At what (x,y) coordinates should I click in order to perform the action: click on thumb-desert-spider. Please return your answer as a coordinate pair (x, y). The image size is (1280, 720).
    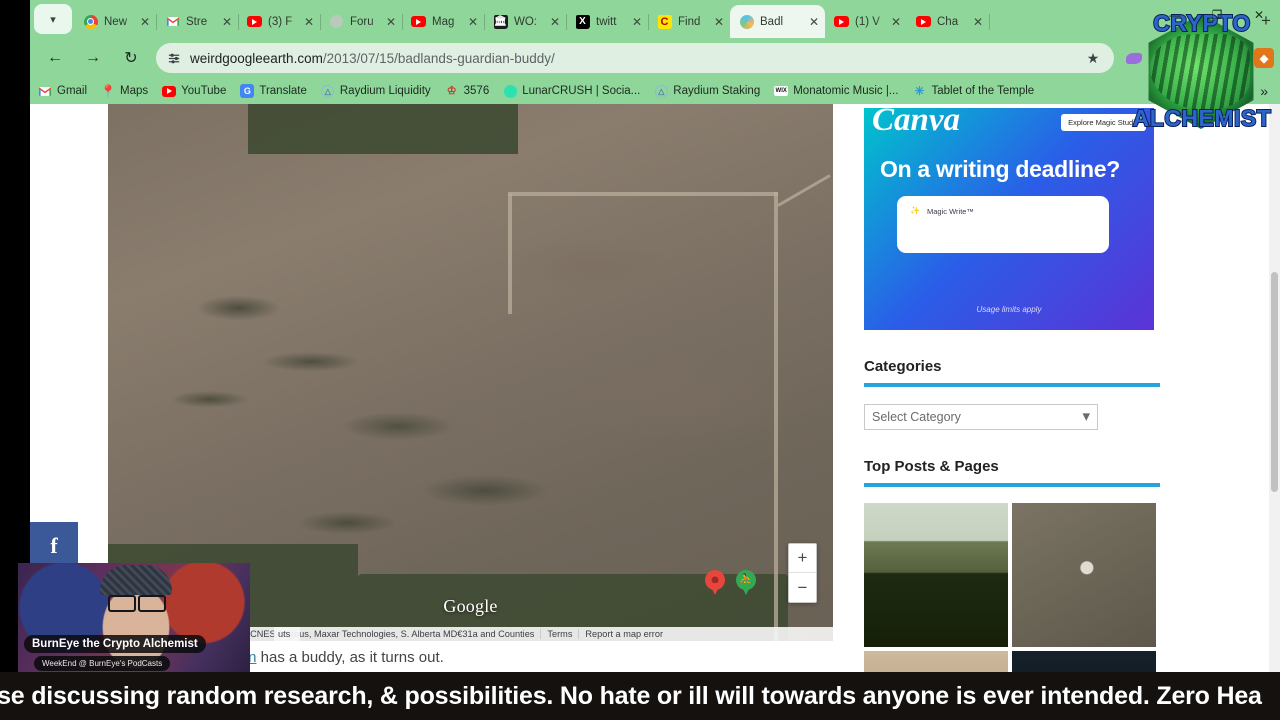
    Looking at the image, I should click on (1084, 575).